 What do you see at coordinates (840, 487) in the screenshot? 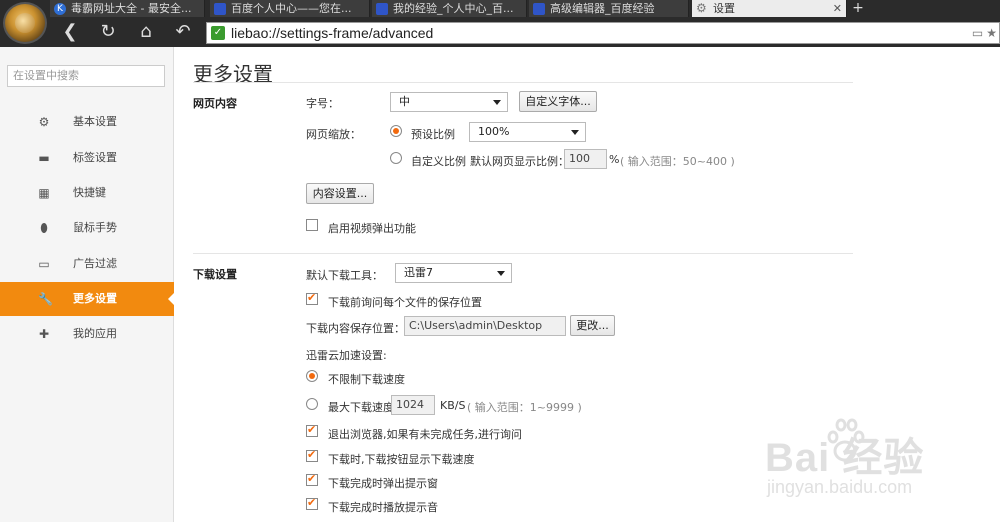
I see `watermark-url: jingyan.baidu.com` at bounding box center [840, 487].